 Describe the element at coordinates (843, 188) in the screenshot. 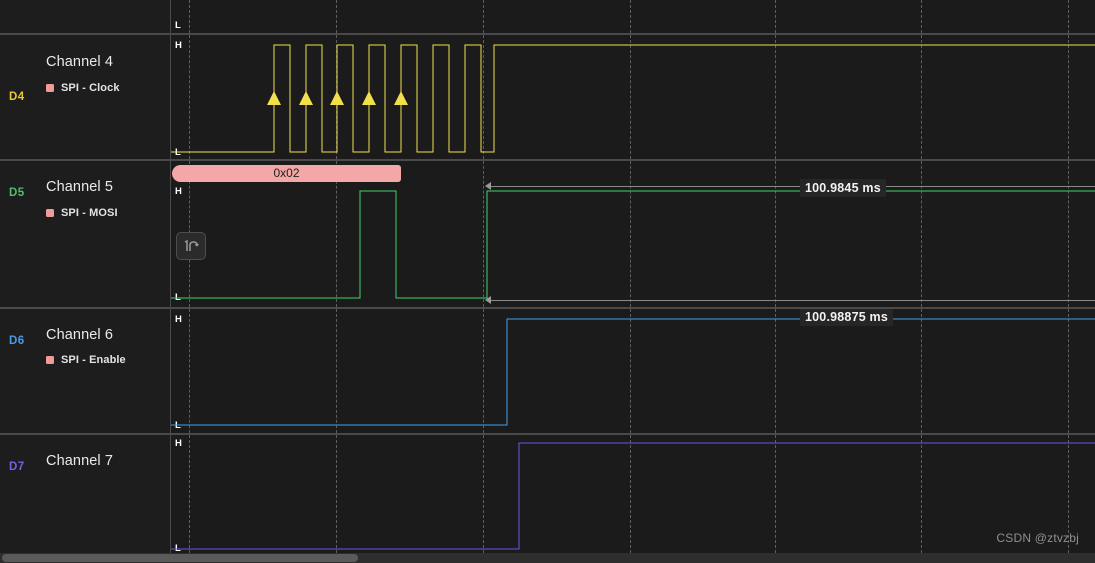

I see `measurement-label-mosi: 100.9845 ms` at that location.